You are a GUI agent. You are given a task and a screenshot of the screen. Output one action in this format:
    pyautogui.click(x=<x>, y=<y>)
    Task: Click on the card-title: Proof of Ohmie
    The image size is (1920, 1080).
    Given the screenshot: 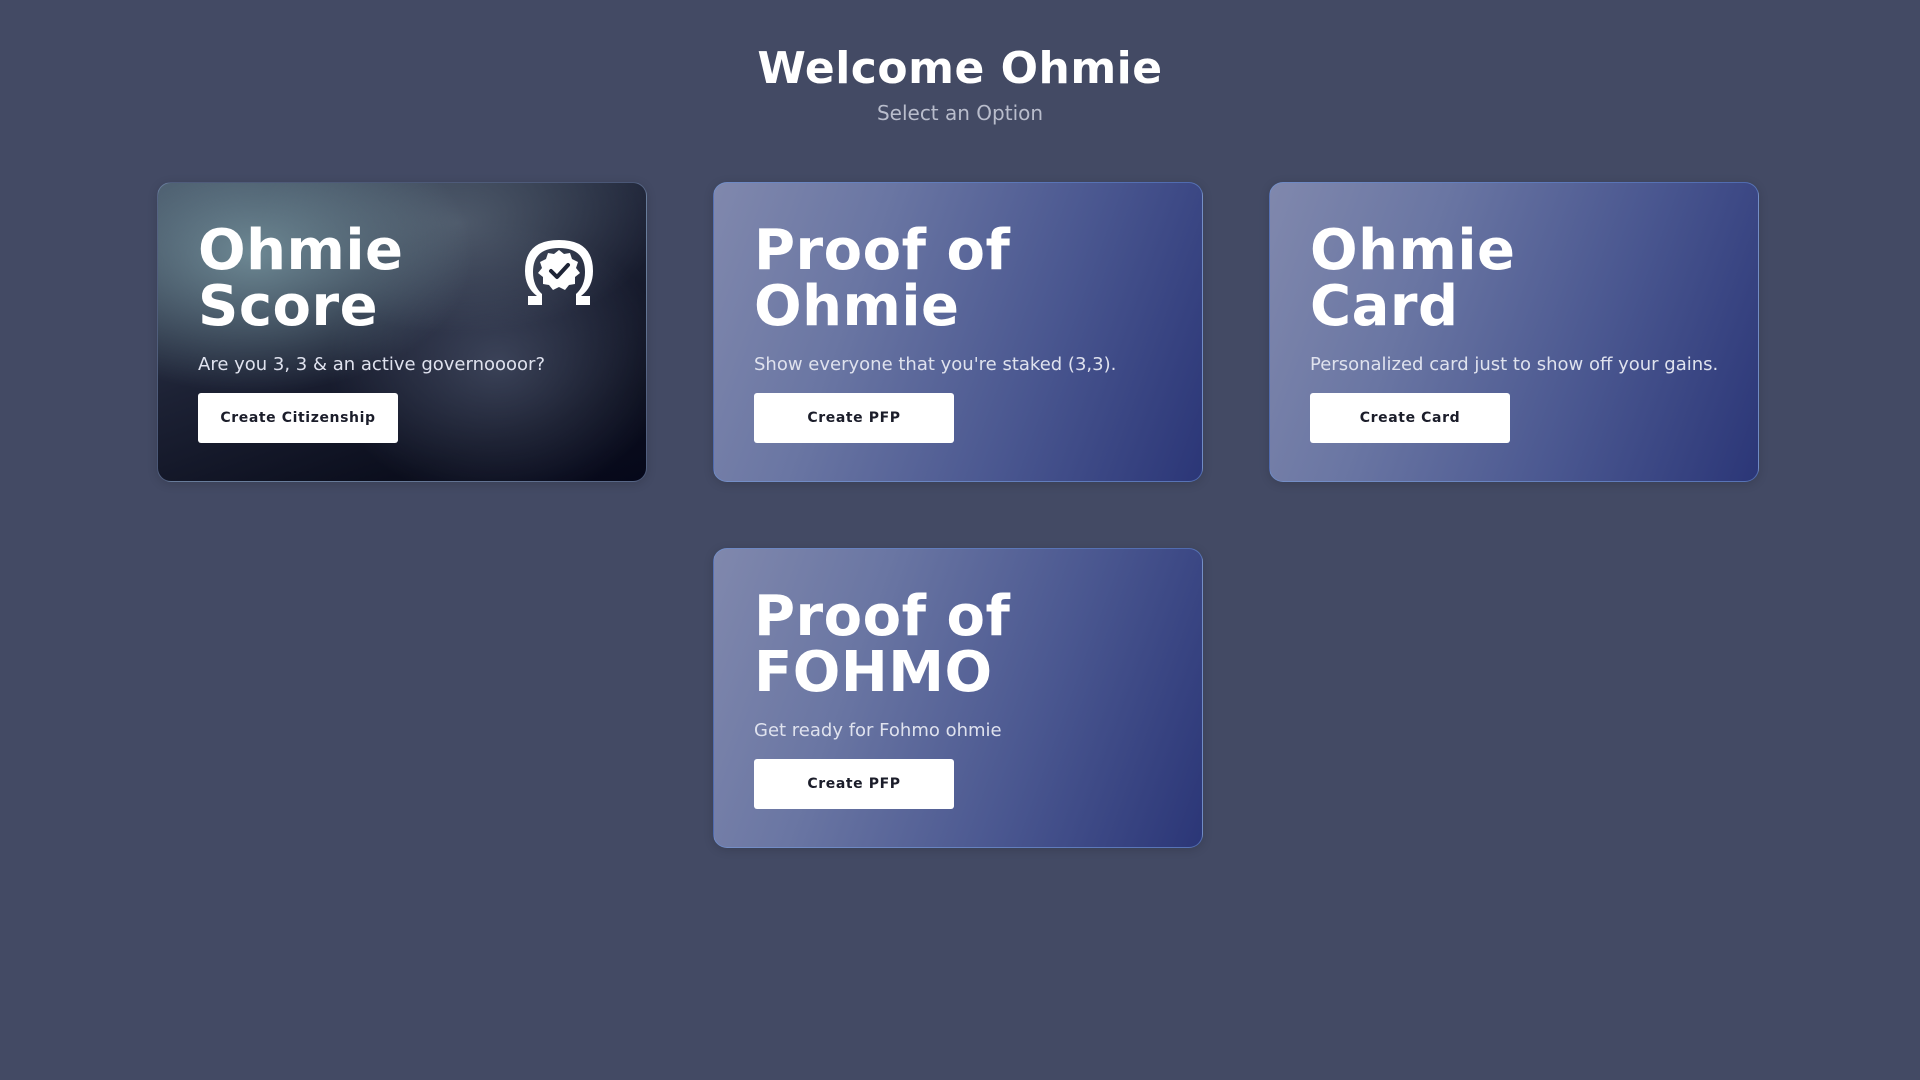 What is the action you would take?
    pyautogui.click(x=882, y=278)
    